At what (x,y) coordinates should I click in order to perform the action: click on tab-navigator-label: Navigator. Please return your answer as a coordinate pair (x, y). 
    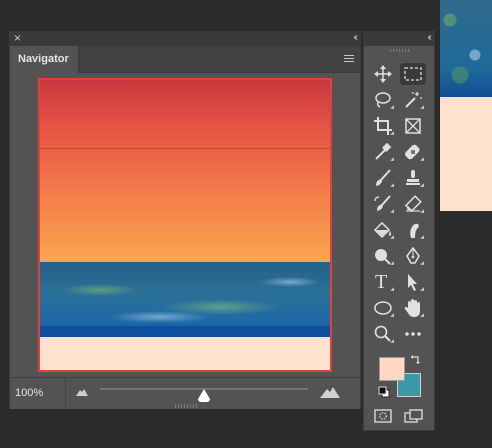
    Looking at the image, I should click on (43, 59).